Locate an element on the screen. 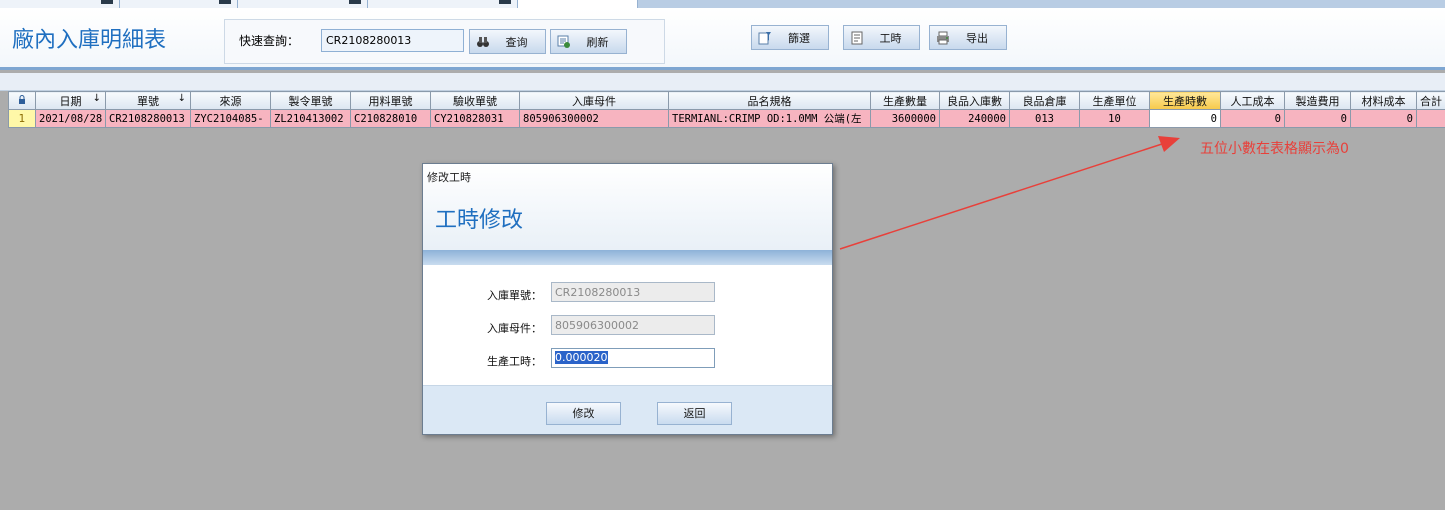 The width and height of the screenshot is (1445, 510). dialog-divider is located at coordinates (627, 257).